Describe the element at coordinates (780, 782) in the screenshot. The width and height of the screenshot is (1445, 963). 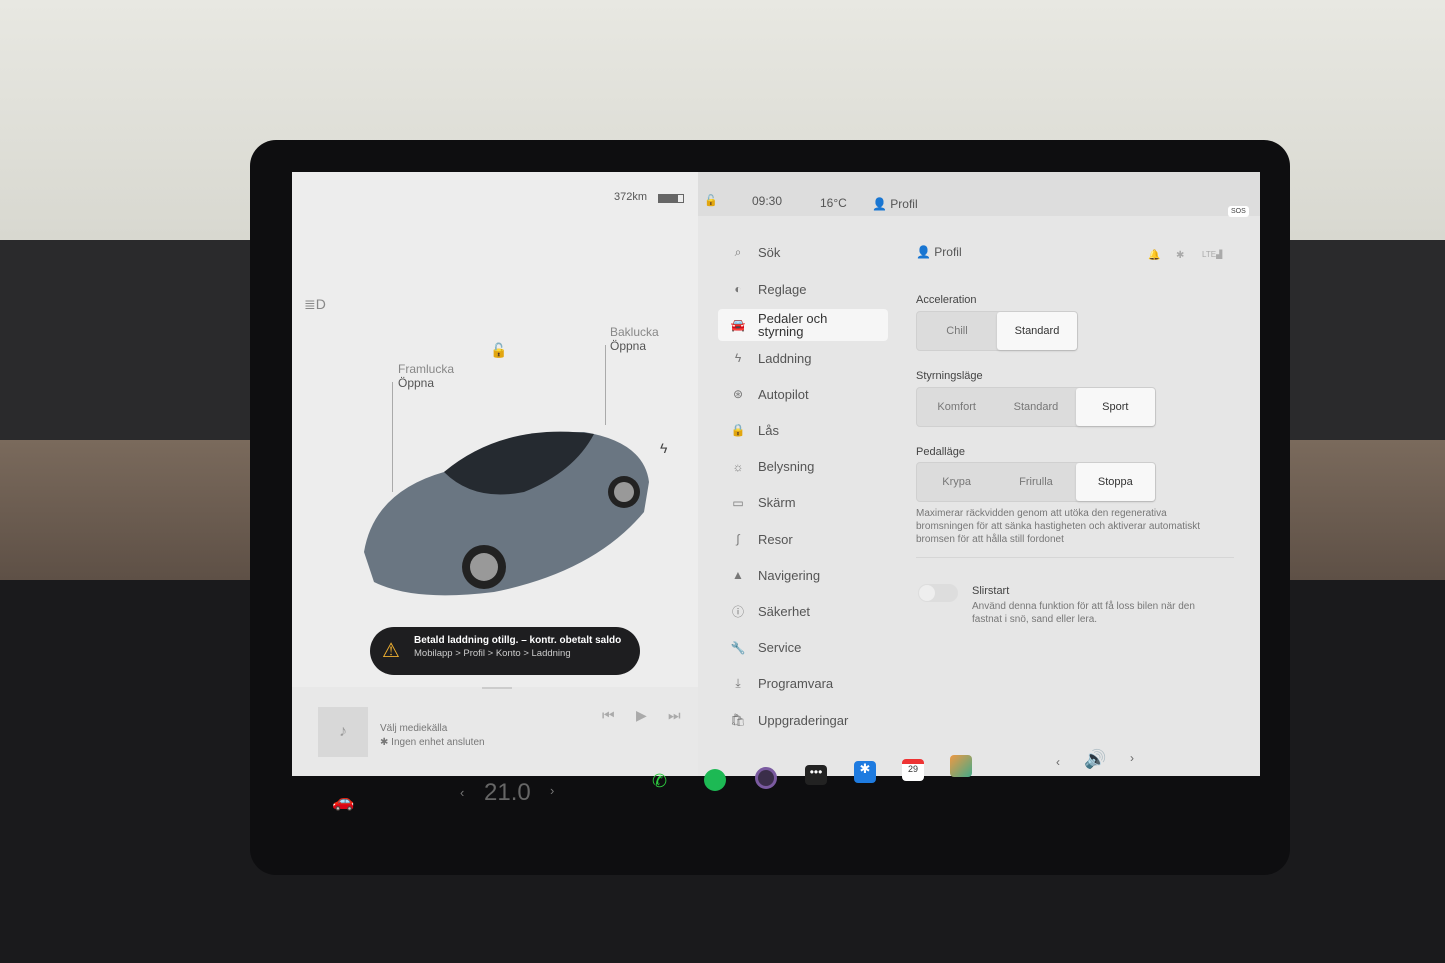
I see `taskbar: 🚗 ‹ 21.0 › ✆ ••• ✱ 29 ‹ 🔊 ›` at that location.